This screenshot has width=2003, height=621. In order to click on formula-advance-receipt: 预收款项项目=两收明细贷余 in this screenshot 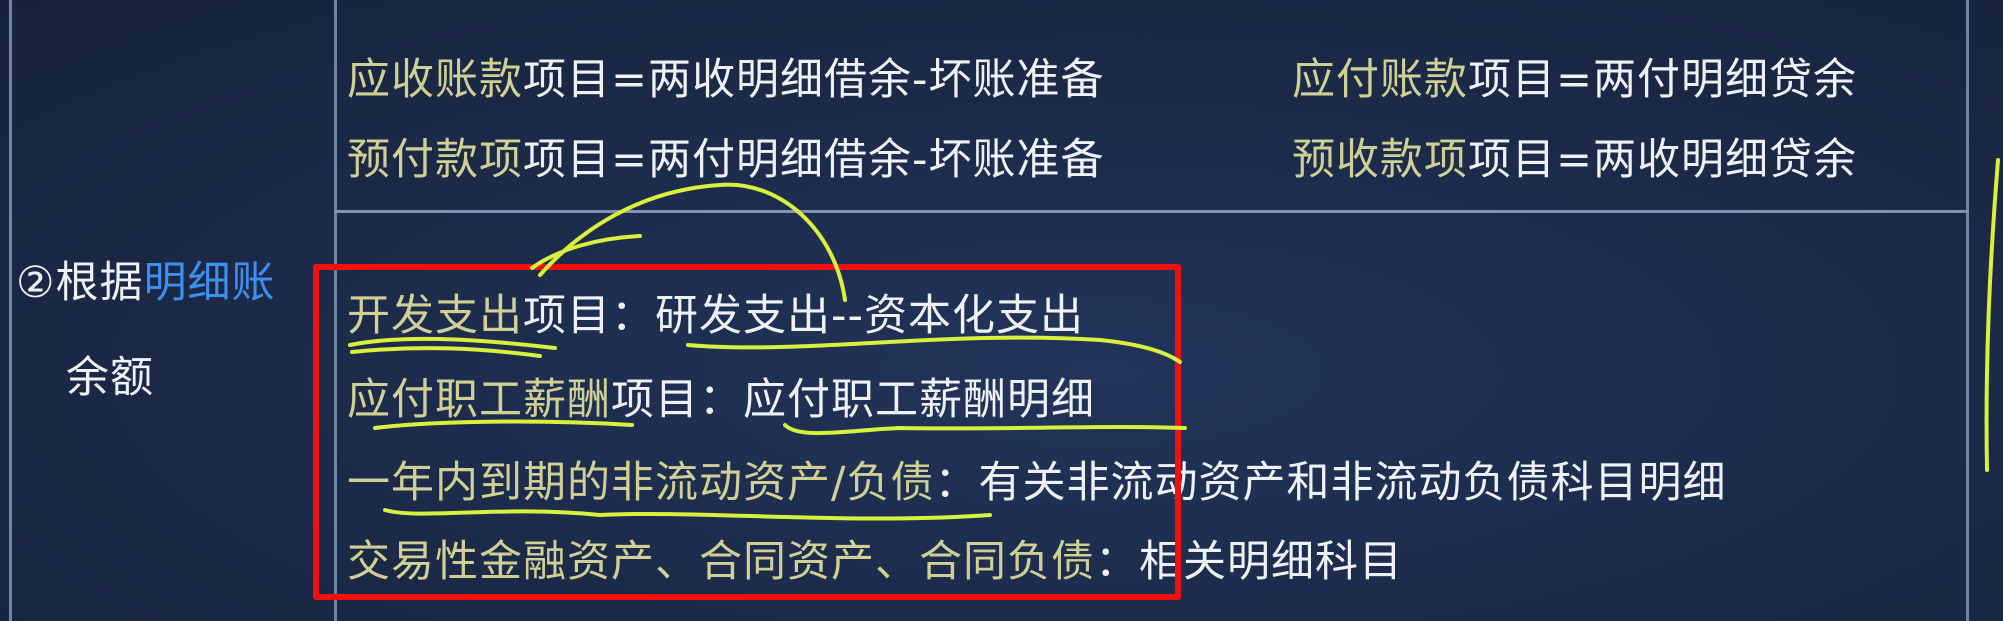, I will do `click(1574, 160)`.